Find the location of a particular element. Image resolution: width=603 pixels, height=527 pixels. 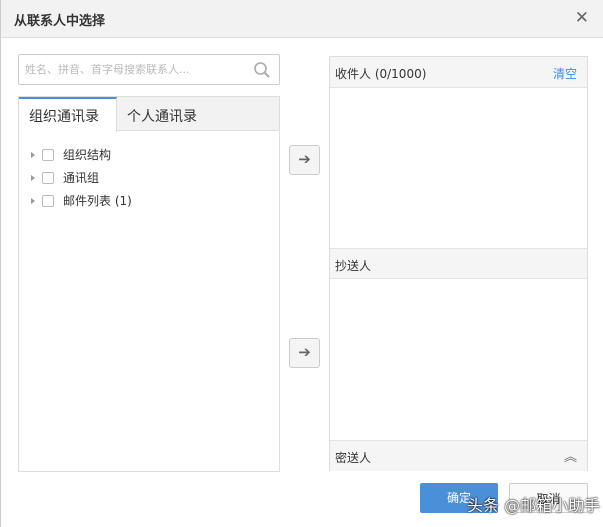

tab-org-contacts: 组织通讯录 is located at coordinates (68, 114).